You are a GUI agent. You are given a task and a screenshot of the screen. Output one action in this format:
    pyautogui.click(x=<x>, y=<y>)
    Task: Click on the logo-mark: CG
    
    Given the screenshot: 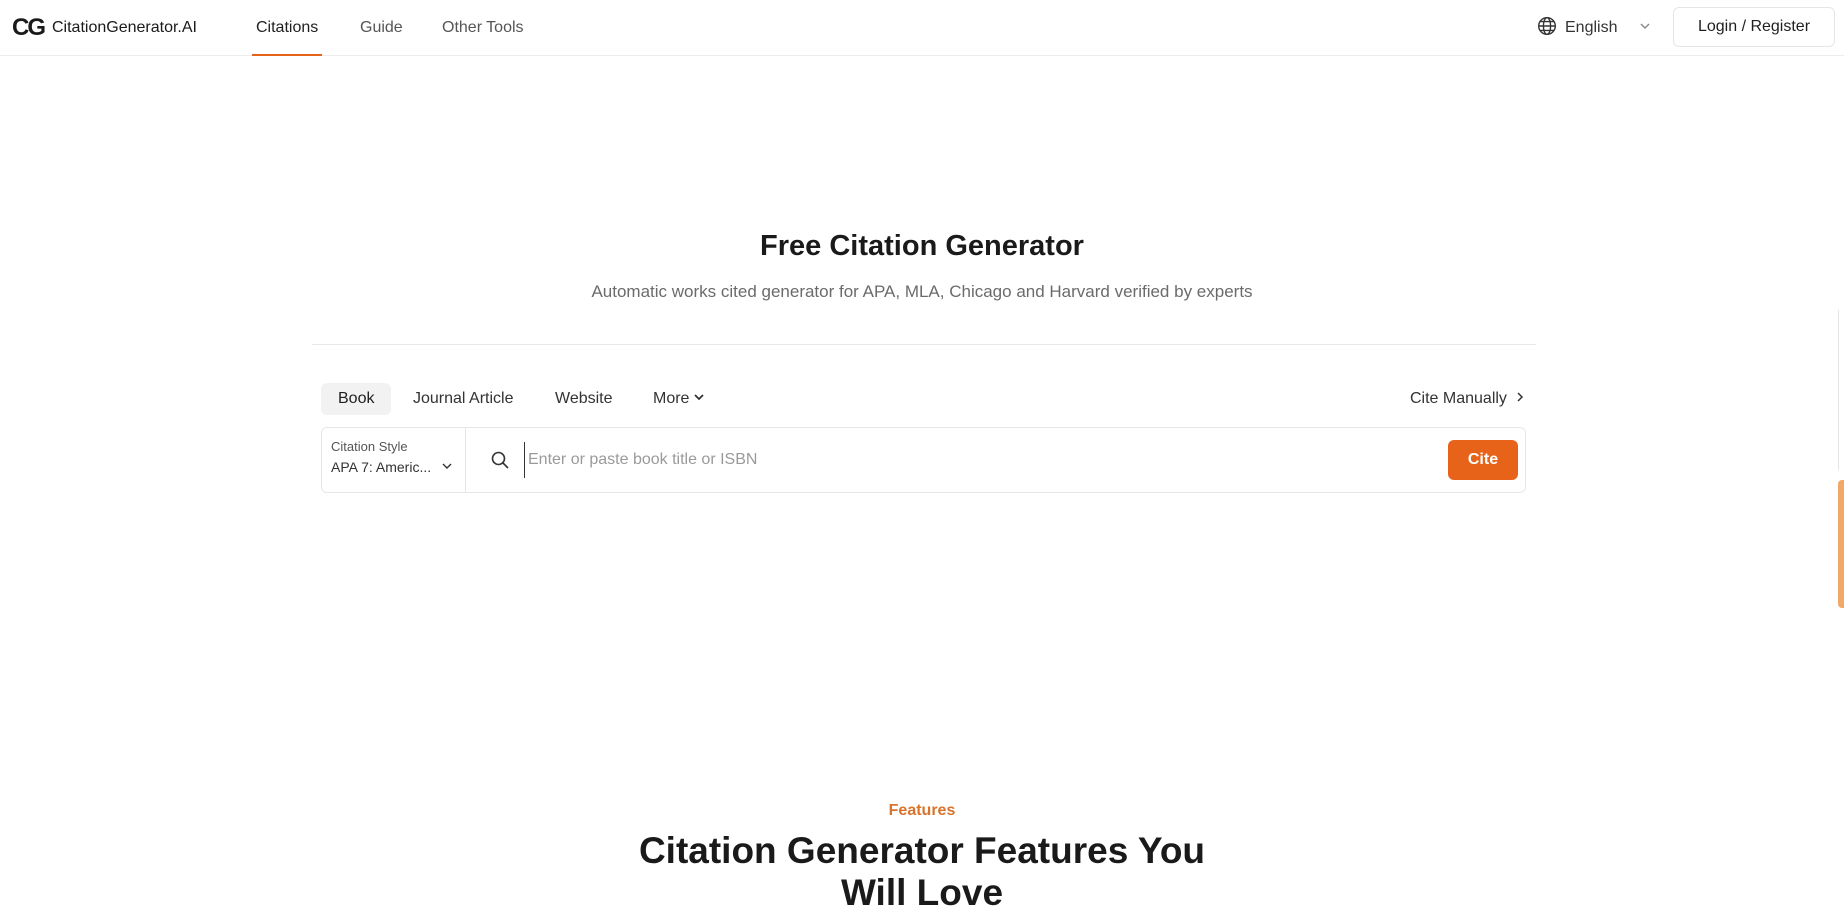 What is the action you would take?
    pyautogui.click(x=29, y=27)
    